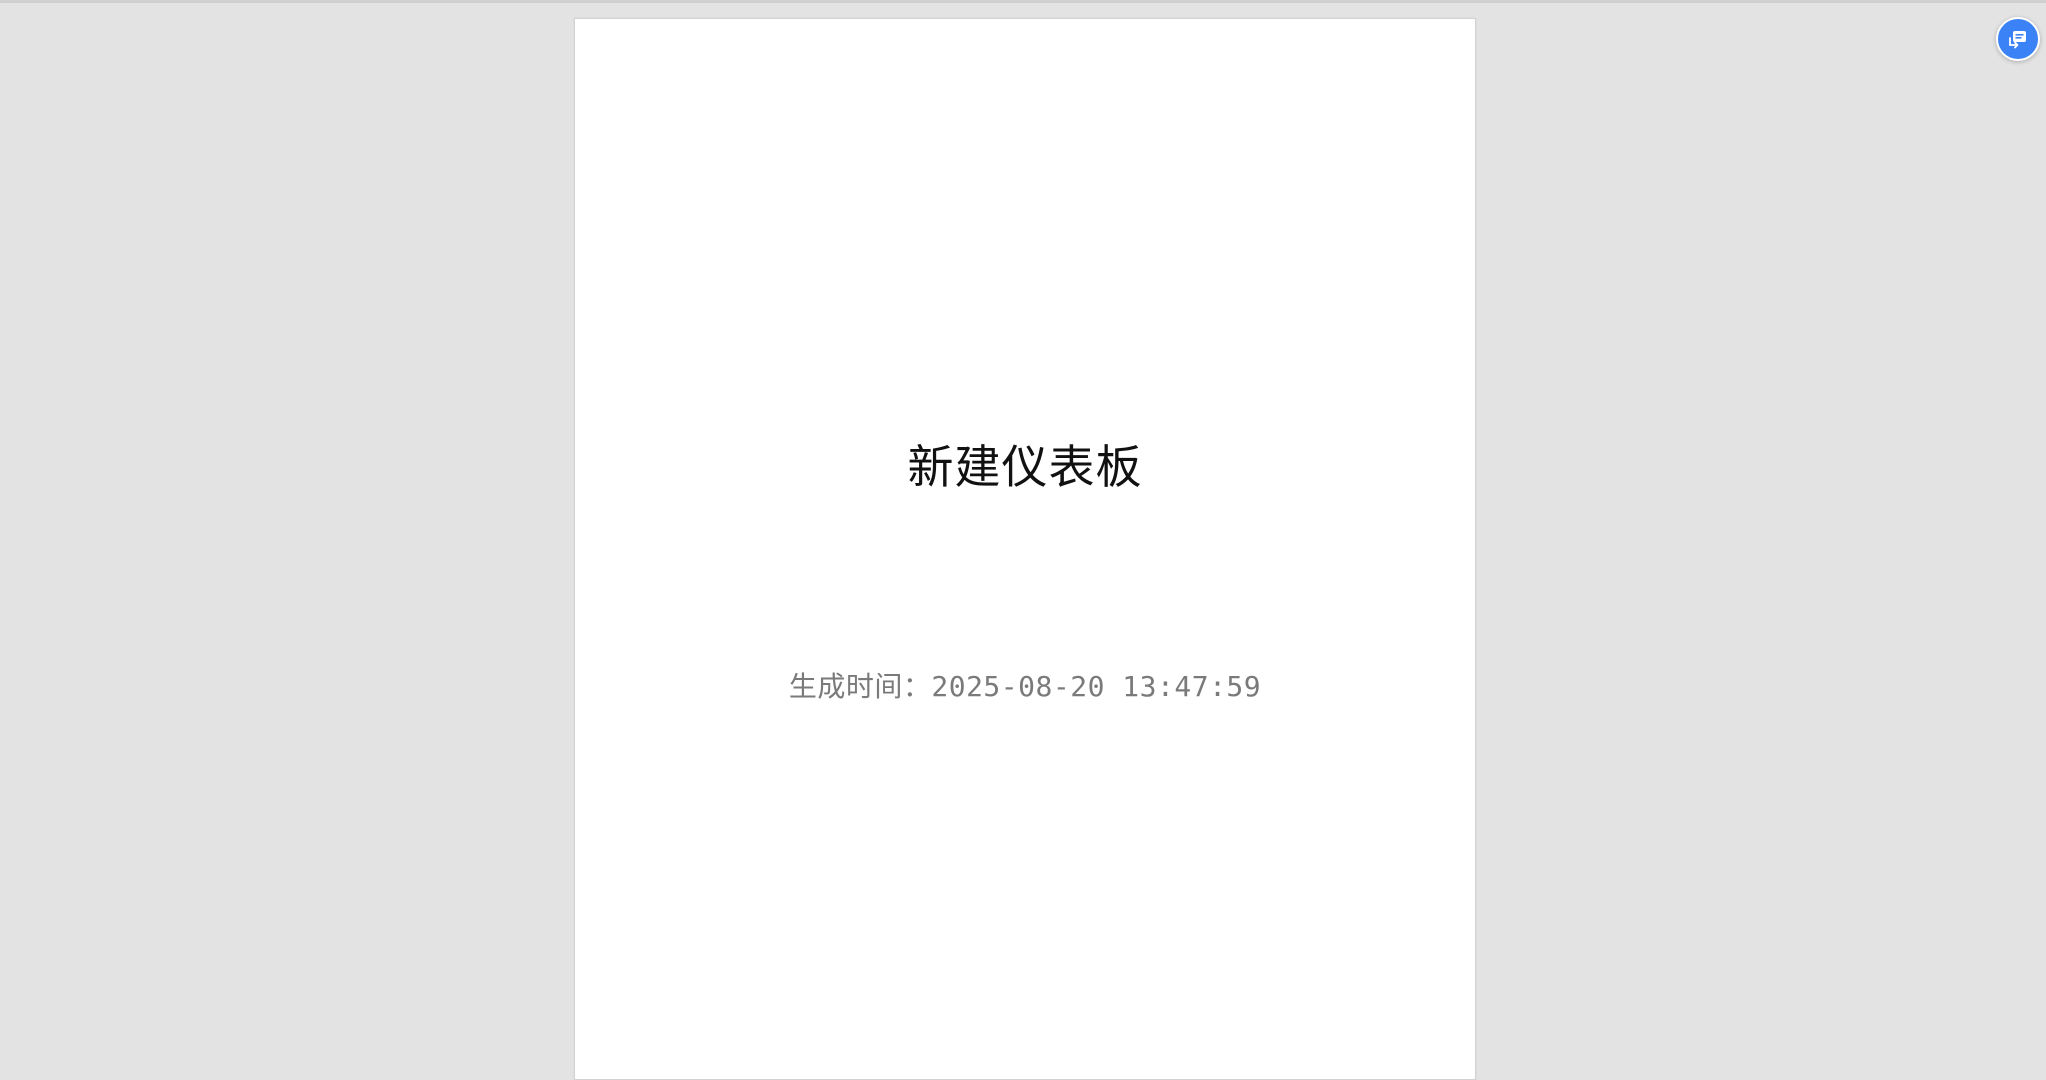 The height and width of the screenshot is (1080, 2046). I want to click on generated-time-line: 生成时间：2025-08-20 13:47:59, so click(1025, 687).